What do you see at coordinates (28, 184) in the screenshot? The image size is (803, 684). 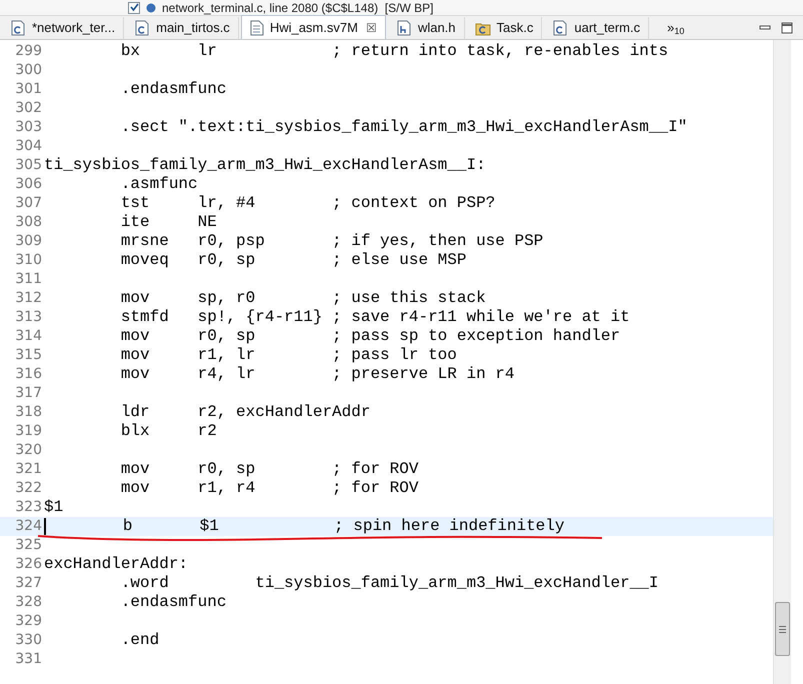 I see `line-number: 306` at bounding box center [28, 184].